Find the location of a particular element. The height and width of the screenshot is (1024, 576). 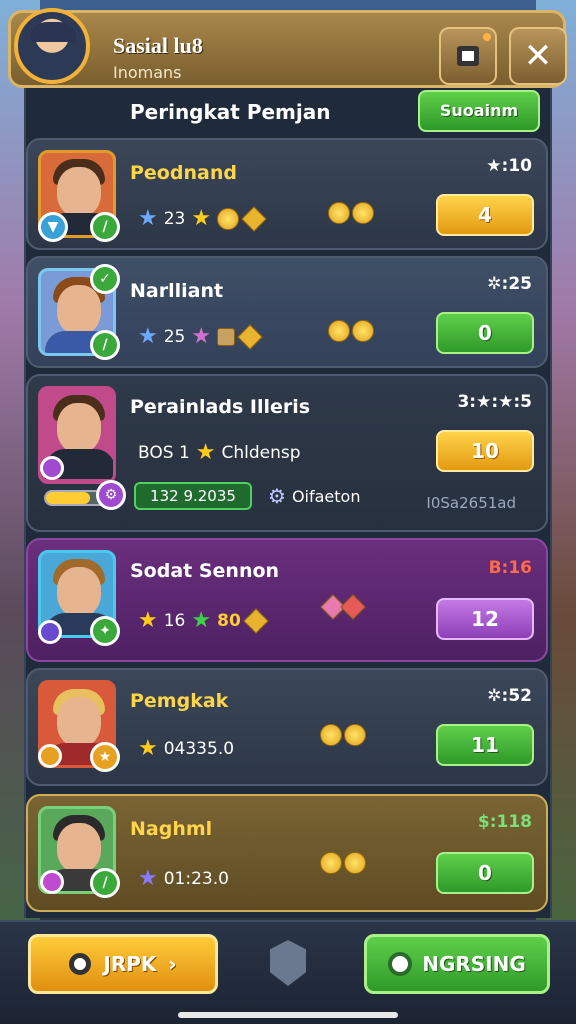

row-stats: BOS 1 ★ Chldensp is located at coordinates (219, 452).